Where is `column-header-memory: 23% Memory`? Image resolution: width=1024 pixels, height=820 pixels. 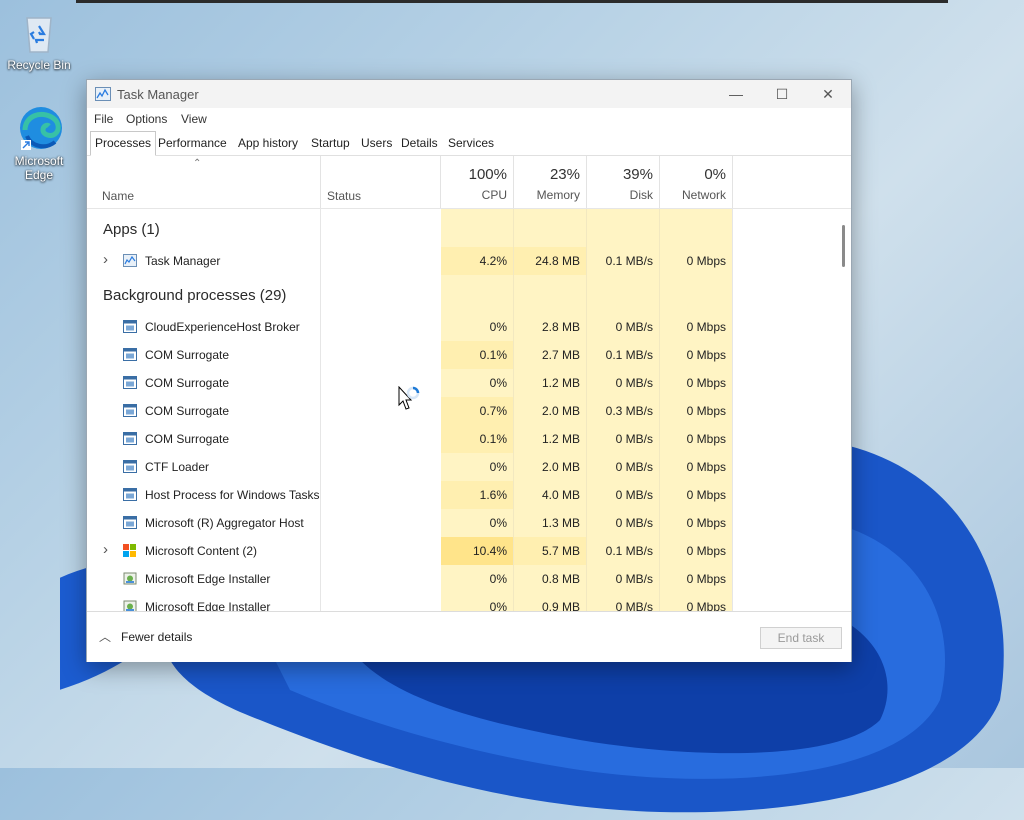
column-header-memory: 23% Memory is located at coordinates (550, 182).